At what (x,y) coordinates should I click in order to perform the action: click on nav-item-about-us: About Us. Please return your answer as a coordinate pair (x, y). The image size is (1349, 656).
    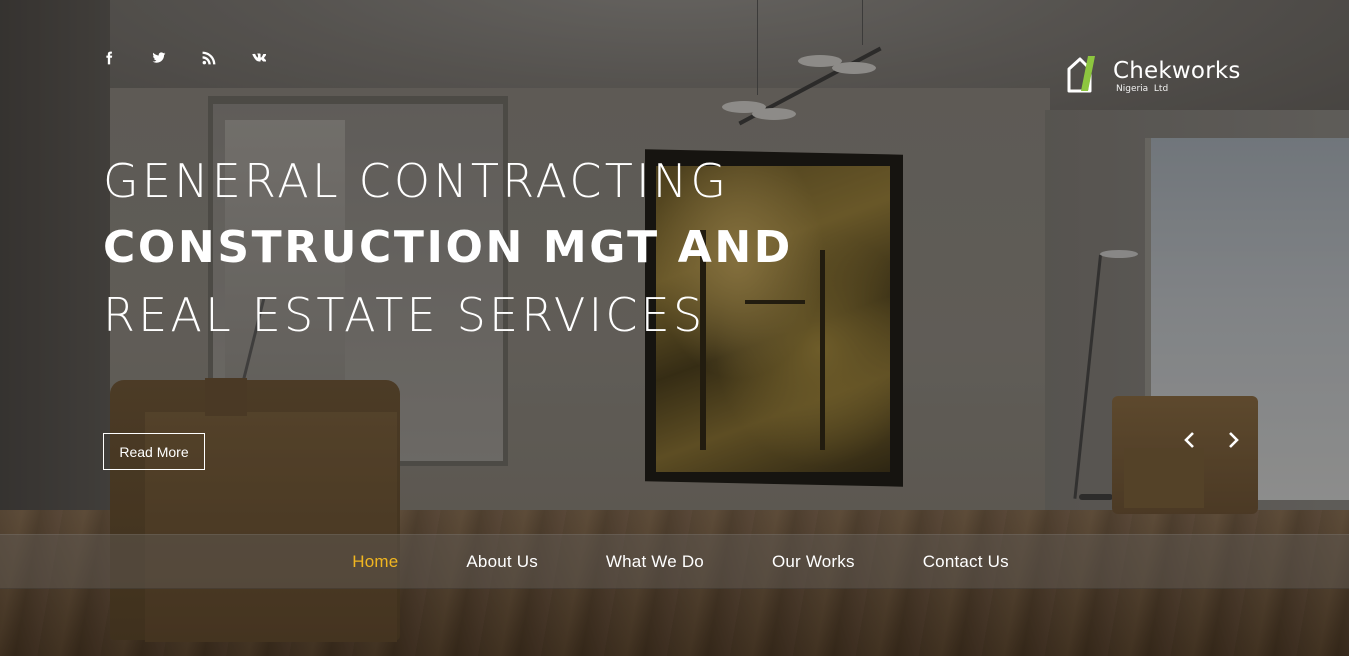
    Looking at the image, I should click on (502, 562).